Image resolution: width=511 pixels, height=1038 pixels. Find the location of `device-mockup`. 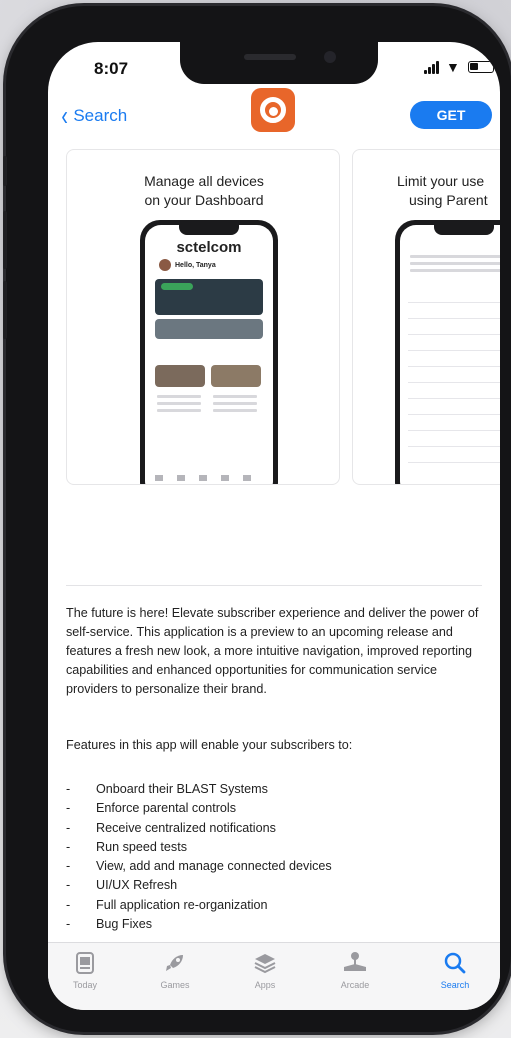

device-mockup is located at coordinates (447, 352).